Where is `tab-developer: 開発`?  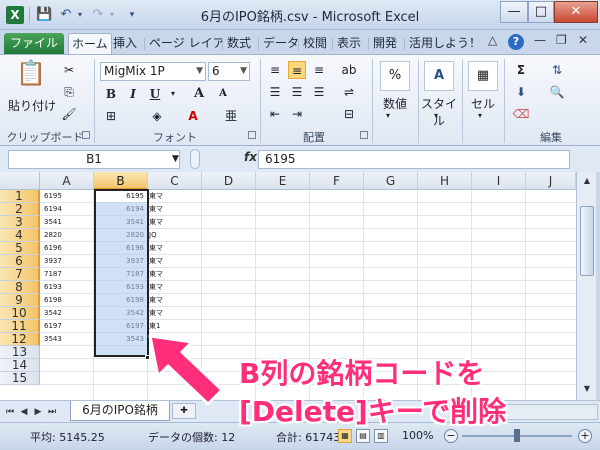
tab-developer: 開発 is located at coordinates (385, 43).